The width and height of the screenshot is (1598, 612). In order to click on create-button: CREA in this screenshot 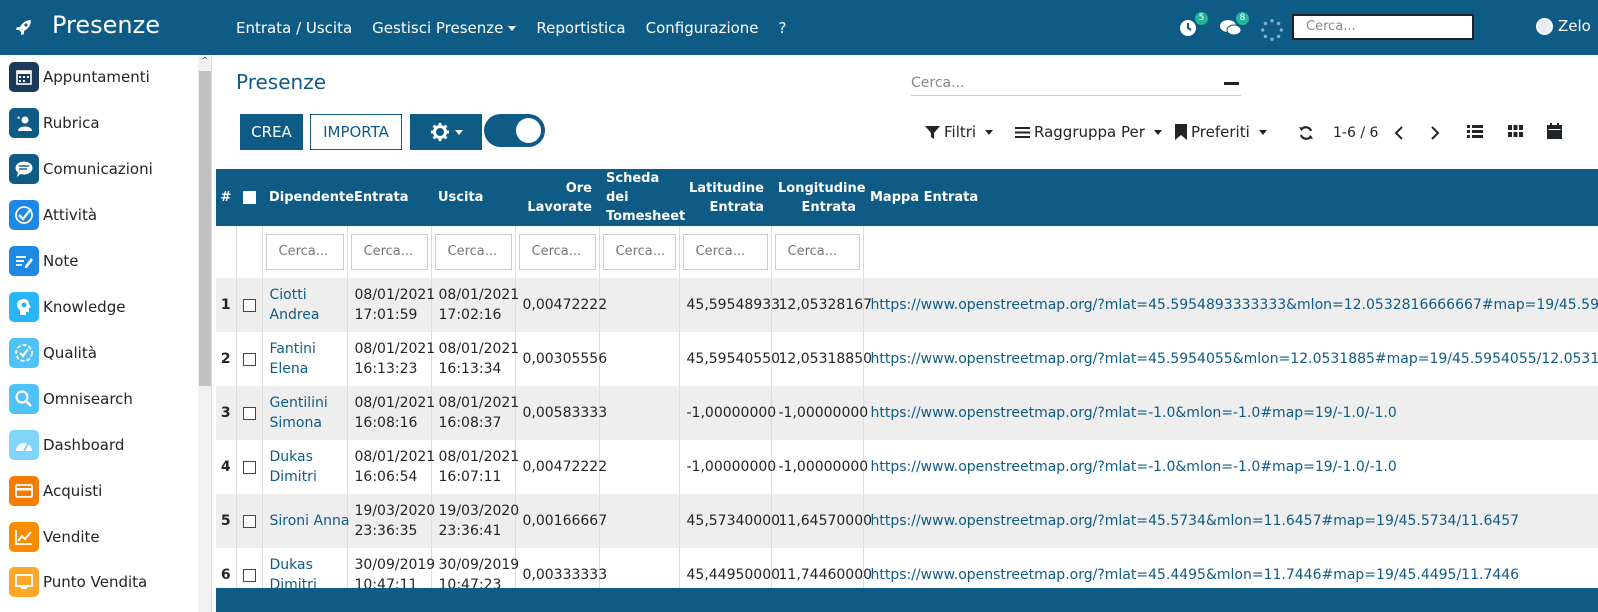, I will do `click(271, 132)`.